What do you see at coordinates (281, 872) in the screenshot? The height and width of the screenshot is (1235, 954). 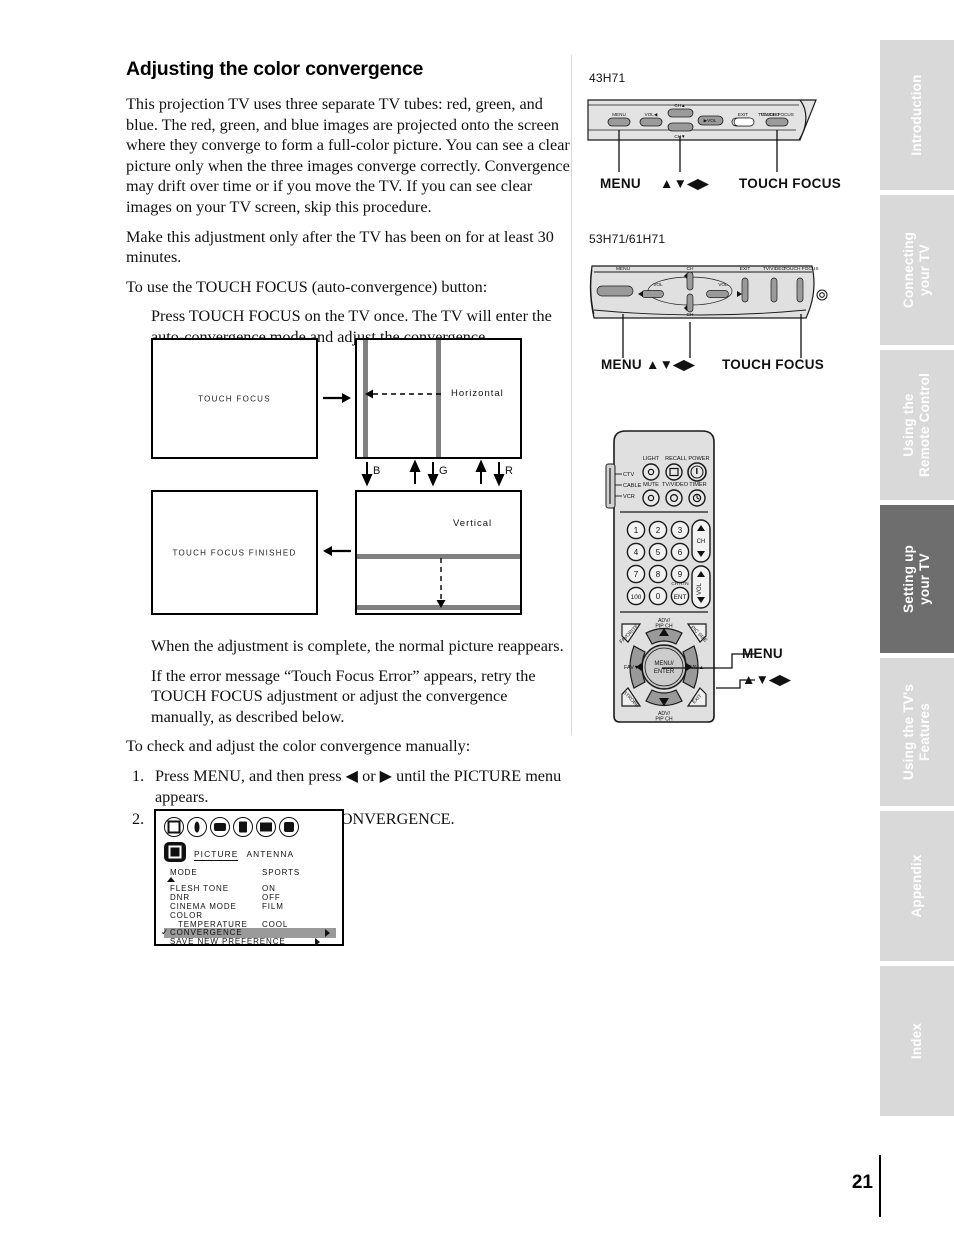 I see `osd-row-value: SPORTS` at bounding box center [281, 872].